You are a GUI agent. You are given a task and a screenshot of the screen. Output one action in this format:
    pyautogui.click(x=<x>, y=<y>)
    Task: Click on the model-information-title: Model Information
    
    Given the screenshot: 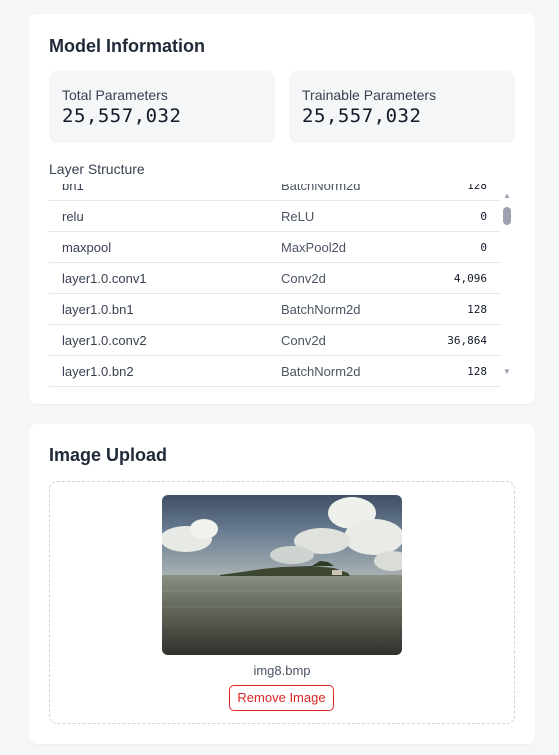 What is the action you would take?
    pyautogui.click(x=127, y=46)
    